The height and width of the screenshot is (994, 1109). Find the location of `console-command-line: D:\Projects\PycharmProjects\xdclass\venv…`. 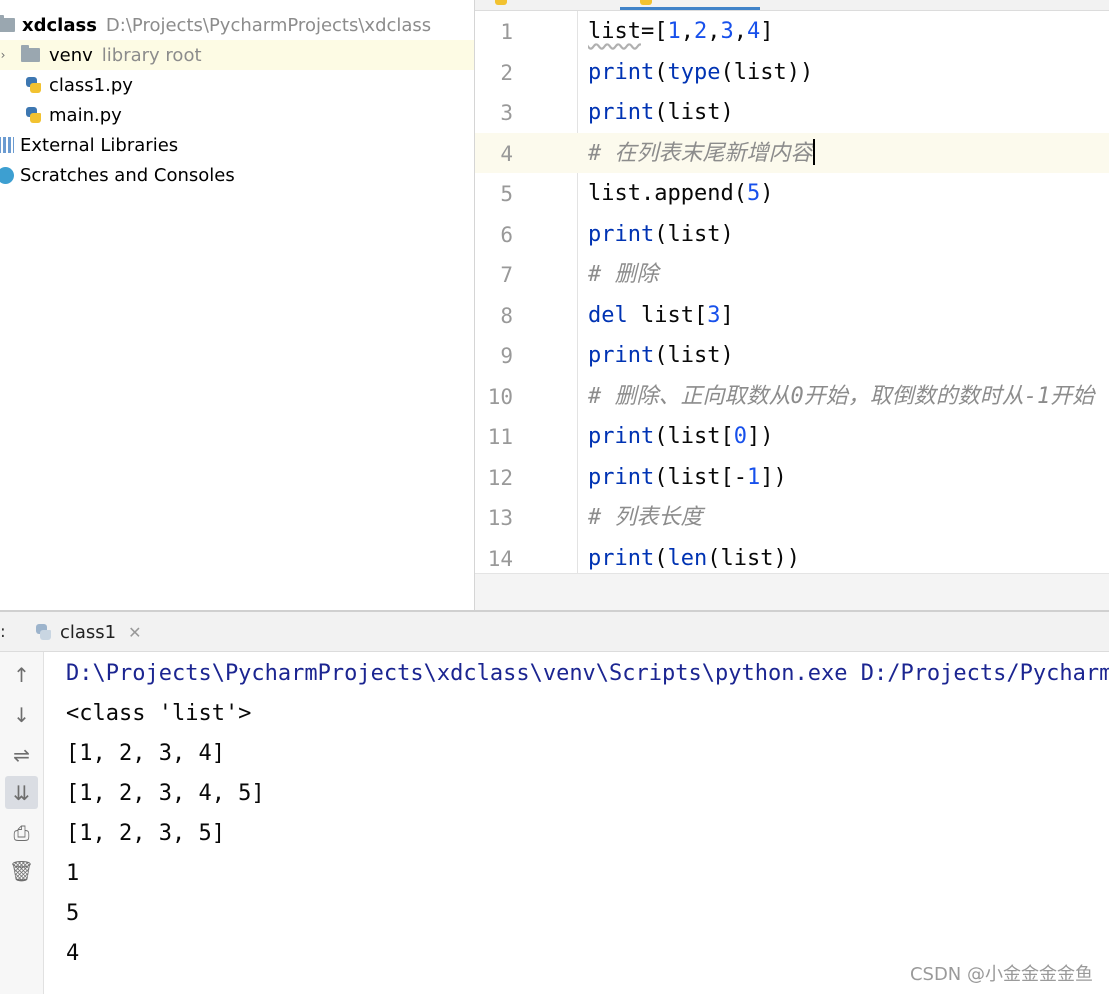

console-command-line: D:\Projects\PycharmProjects\xdclass\venv… is located at coordinates (587, 673).